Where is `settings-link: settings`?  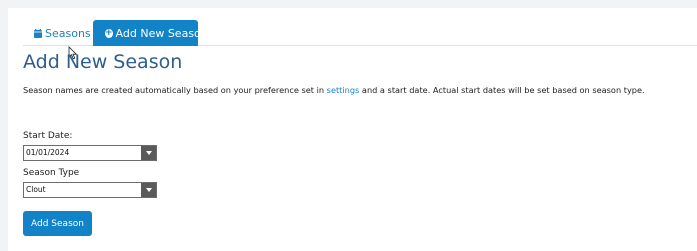 settings-link: settings is located at coordinates (343, 90).